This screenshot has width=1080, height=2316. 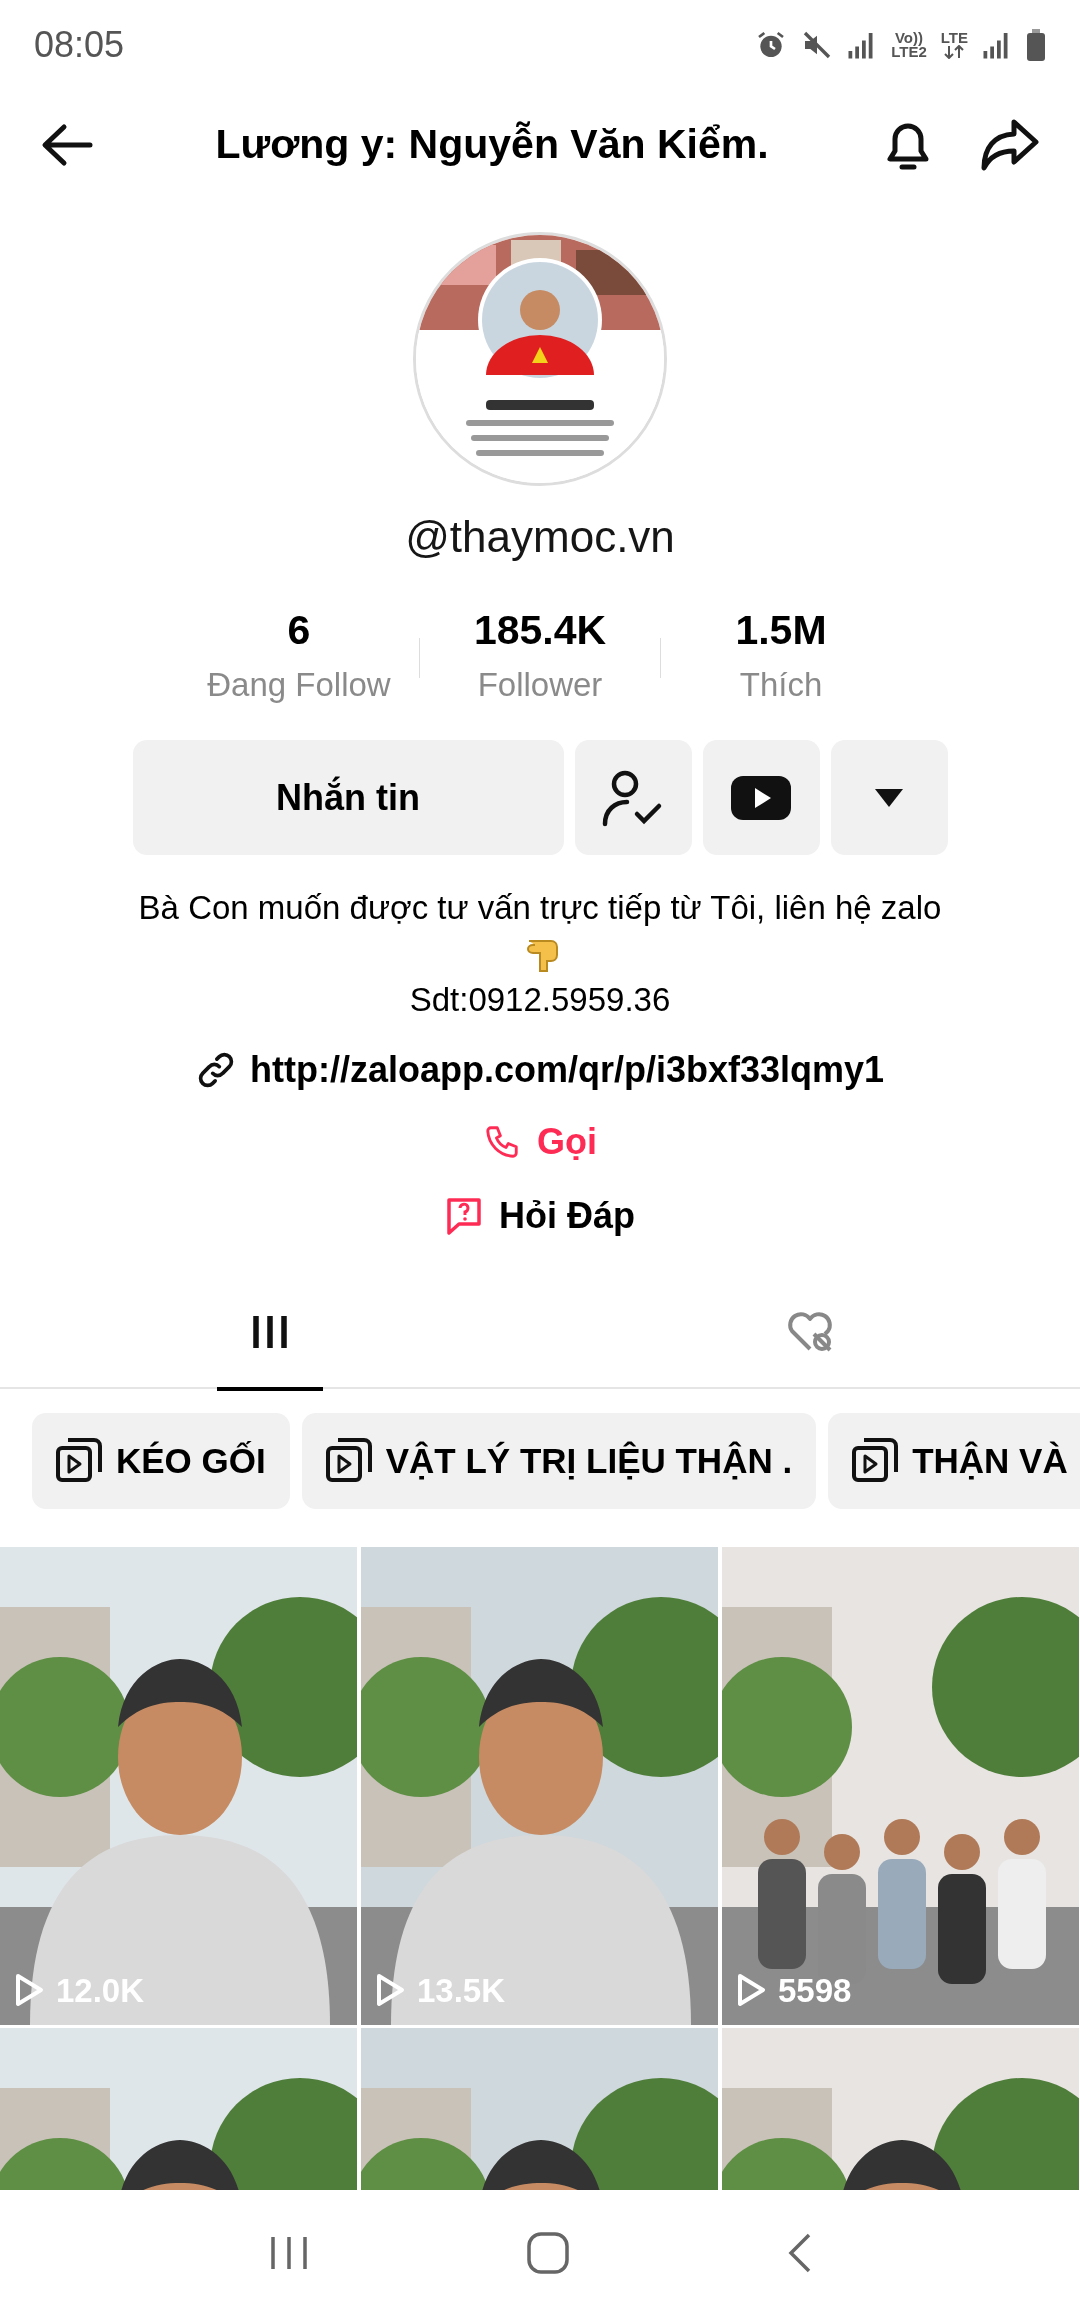 I want to click on phone-text: Sdt:0912.5959.36, so click(x=540, y=1000).